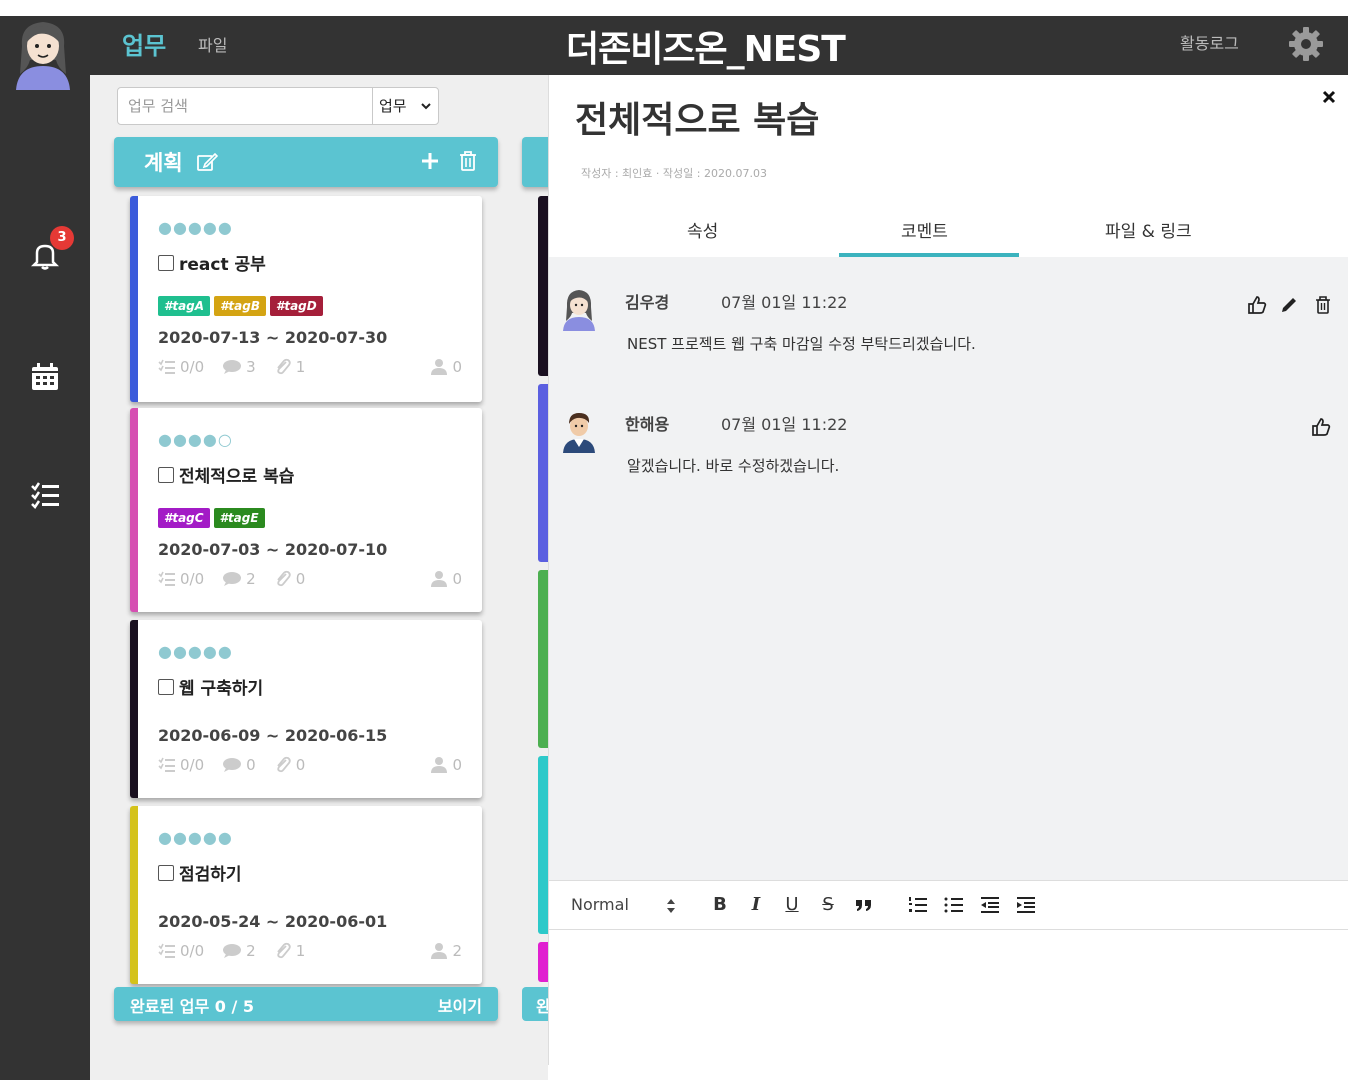  I want to click on brand-title: 더존비즈온_NEST, so click(706, 49).